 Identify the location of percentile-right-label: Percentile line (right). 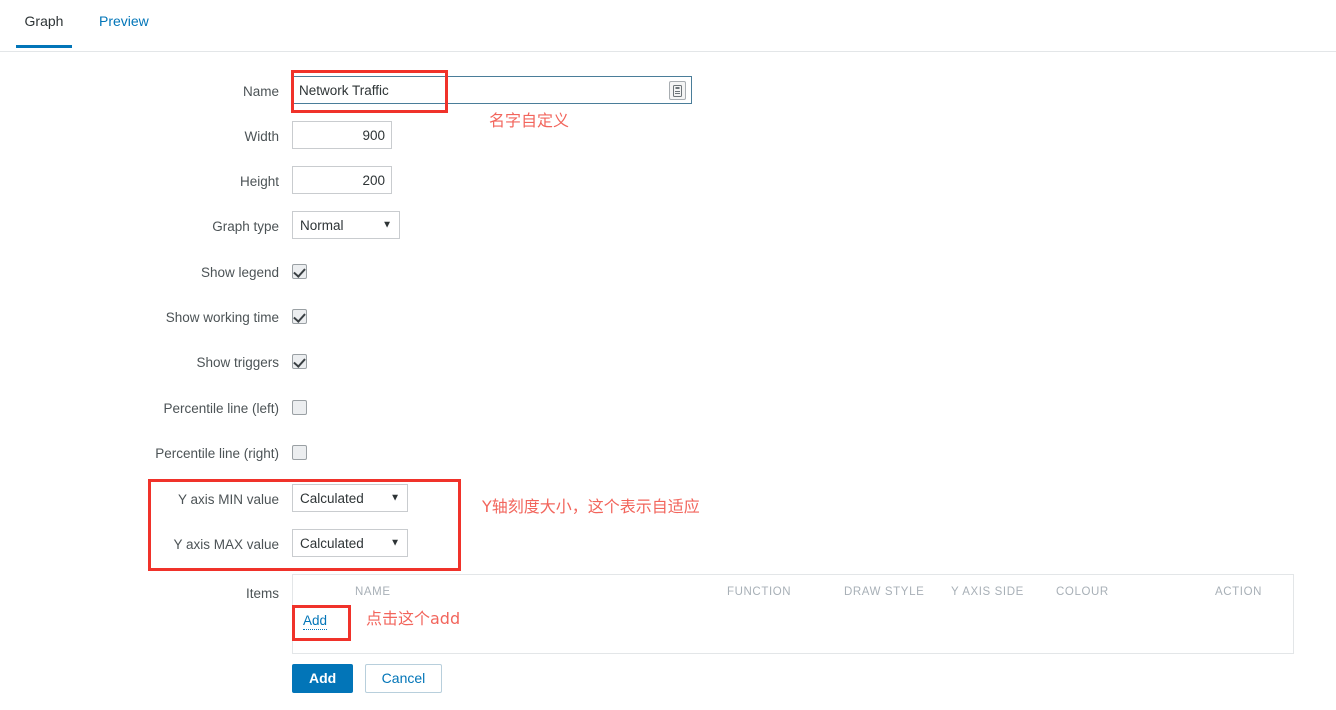
(217, 453).